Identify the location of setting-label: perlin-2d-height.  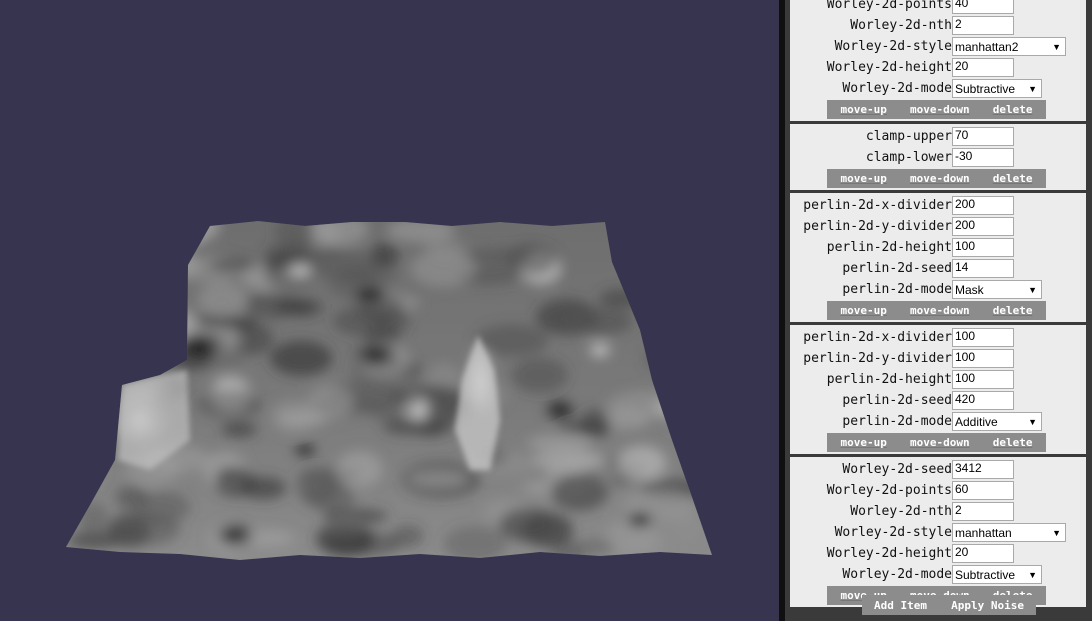
(889, 247).